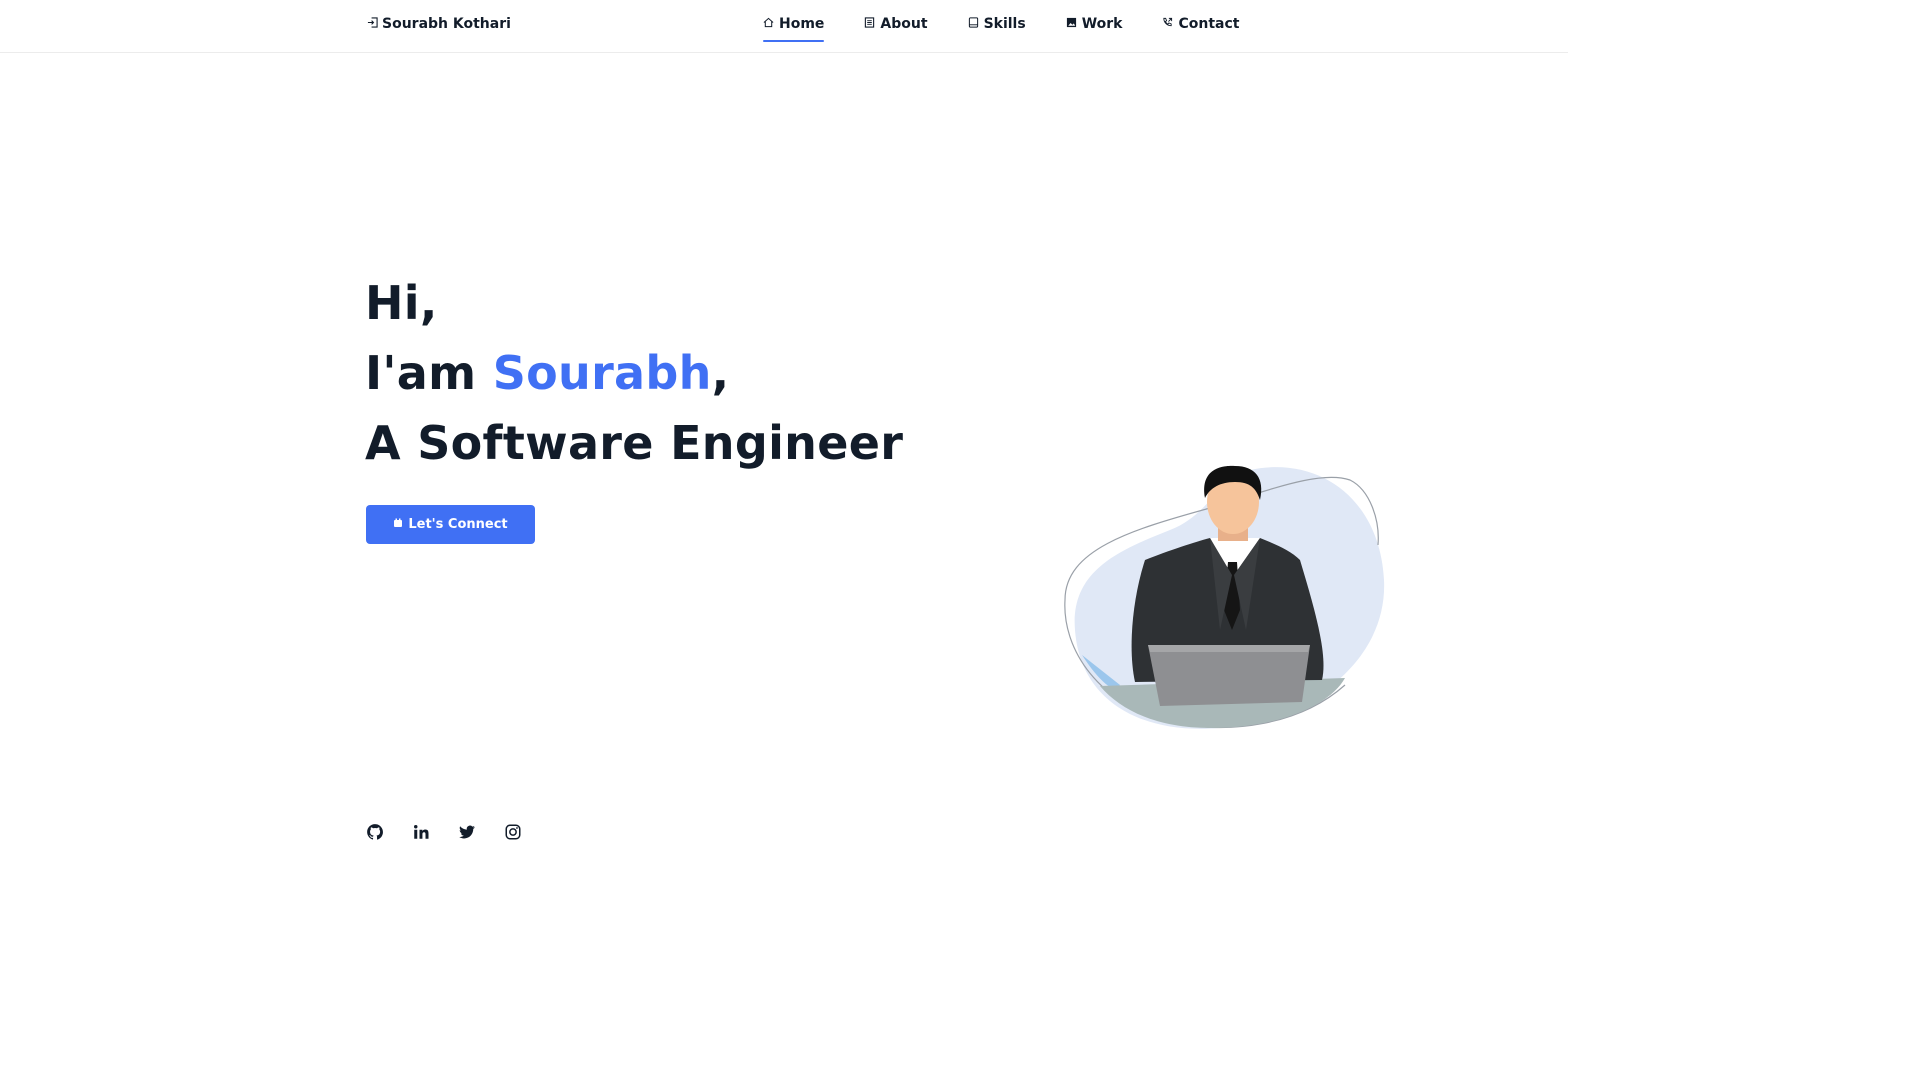 The height and width of the screenshot is (1080, 1920). Describe the element at coordinates (372, 24) in the screenshot. I see `login-icon` at that location.